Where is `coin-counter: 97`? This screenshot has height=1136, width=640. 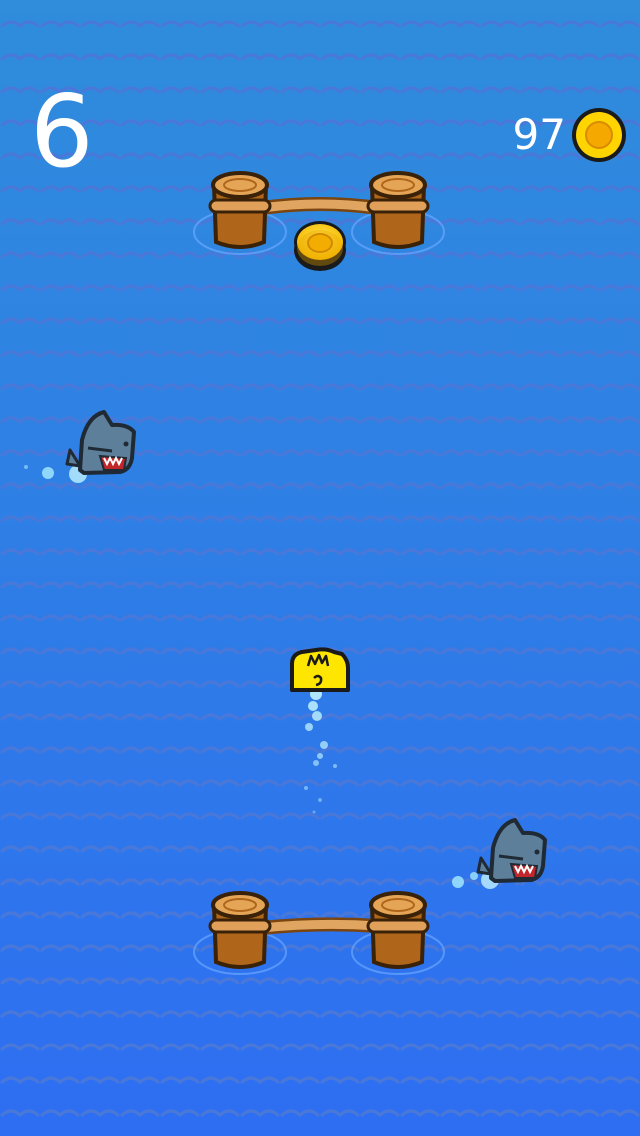
coin-counter: 97 is located at coordinates (570, 135).